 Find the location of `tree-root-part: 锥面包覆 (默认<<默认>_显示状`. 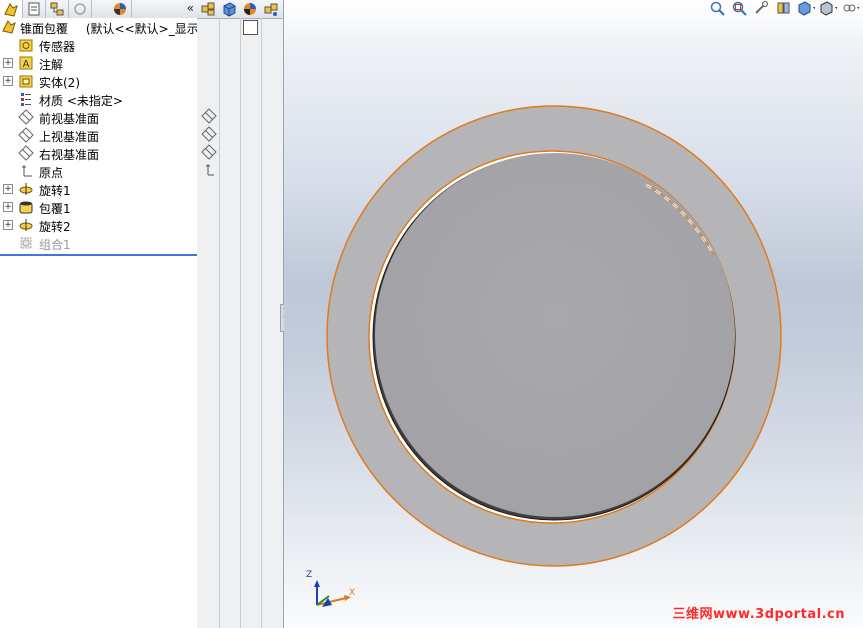

tree-root-part: 锥面包覆 (默认<<默认>_显示状 is located at coordinates (105, 27).